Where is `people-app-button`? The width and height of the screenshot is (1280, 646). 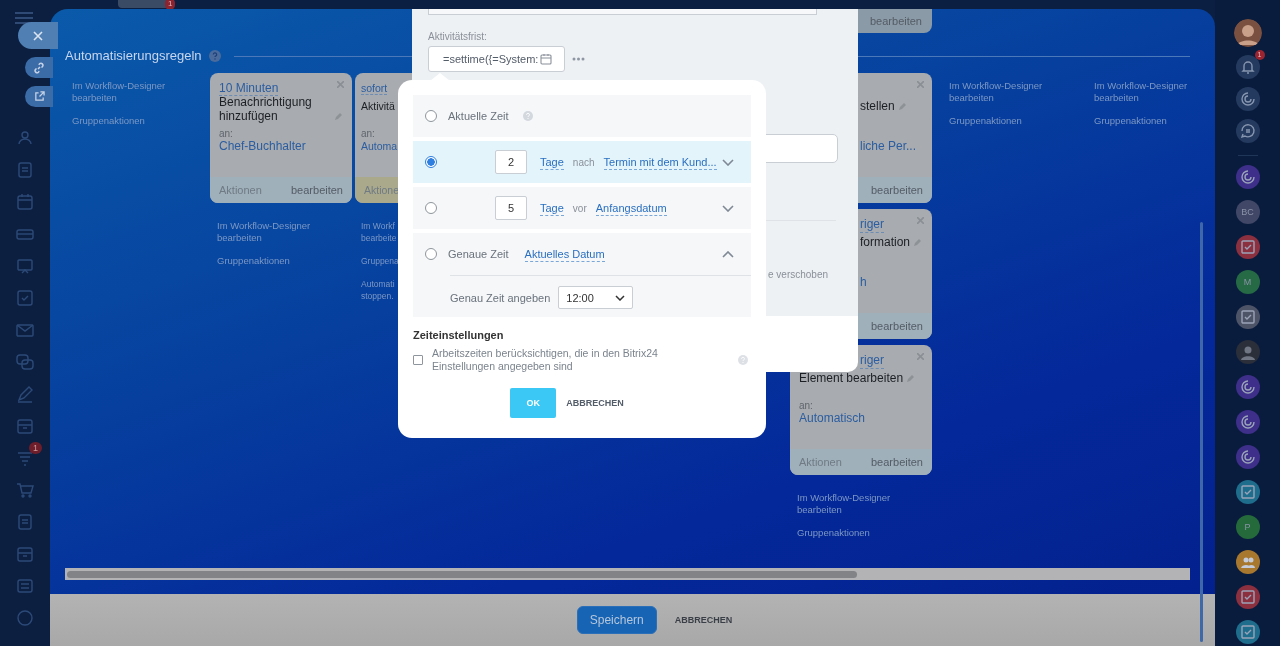
people-app-button is located at coordinates (1247, 562).